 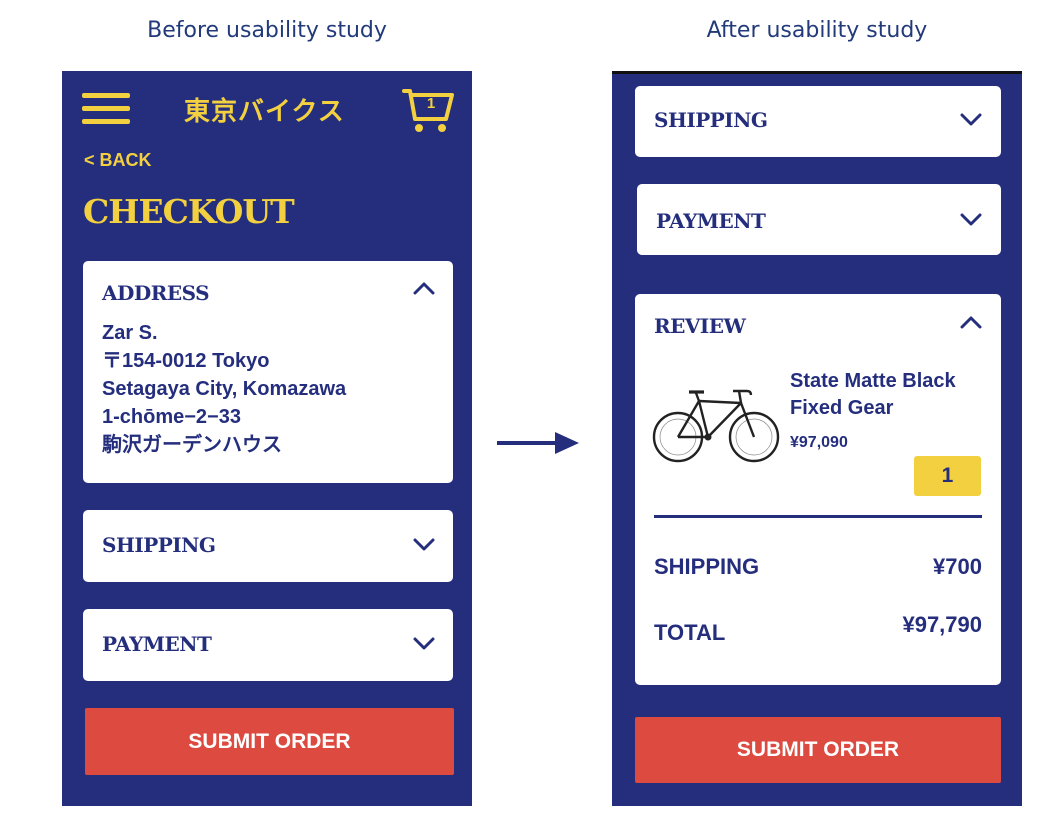 I want to click on product-name-line: State Matte Black, so click(x=873, y=381).